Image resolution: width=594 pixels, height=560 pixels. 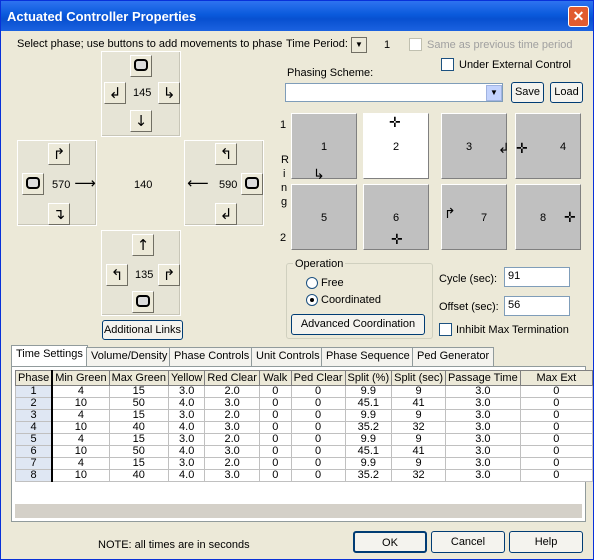 I want to click on phase-tile-8: 8 ✛, so click(x=548, y=217).